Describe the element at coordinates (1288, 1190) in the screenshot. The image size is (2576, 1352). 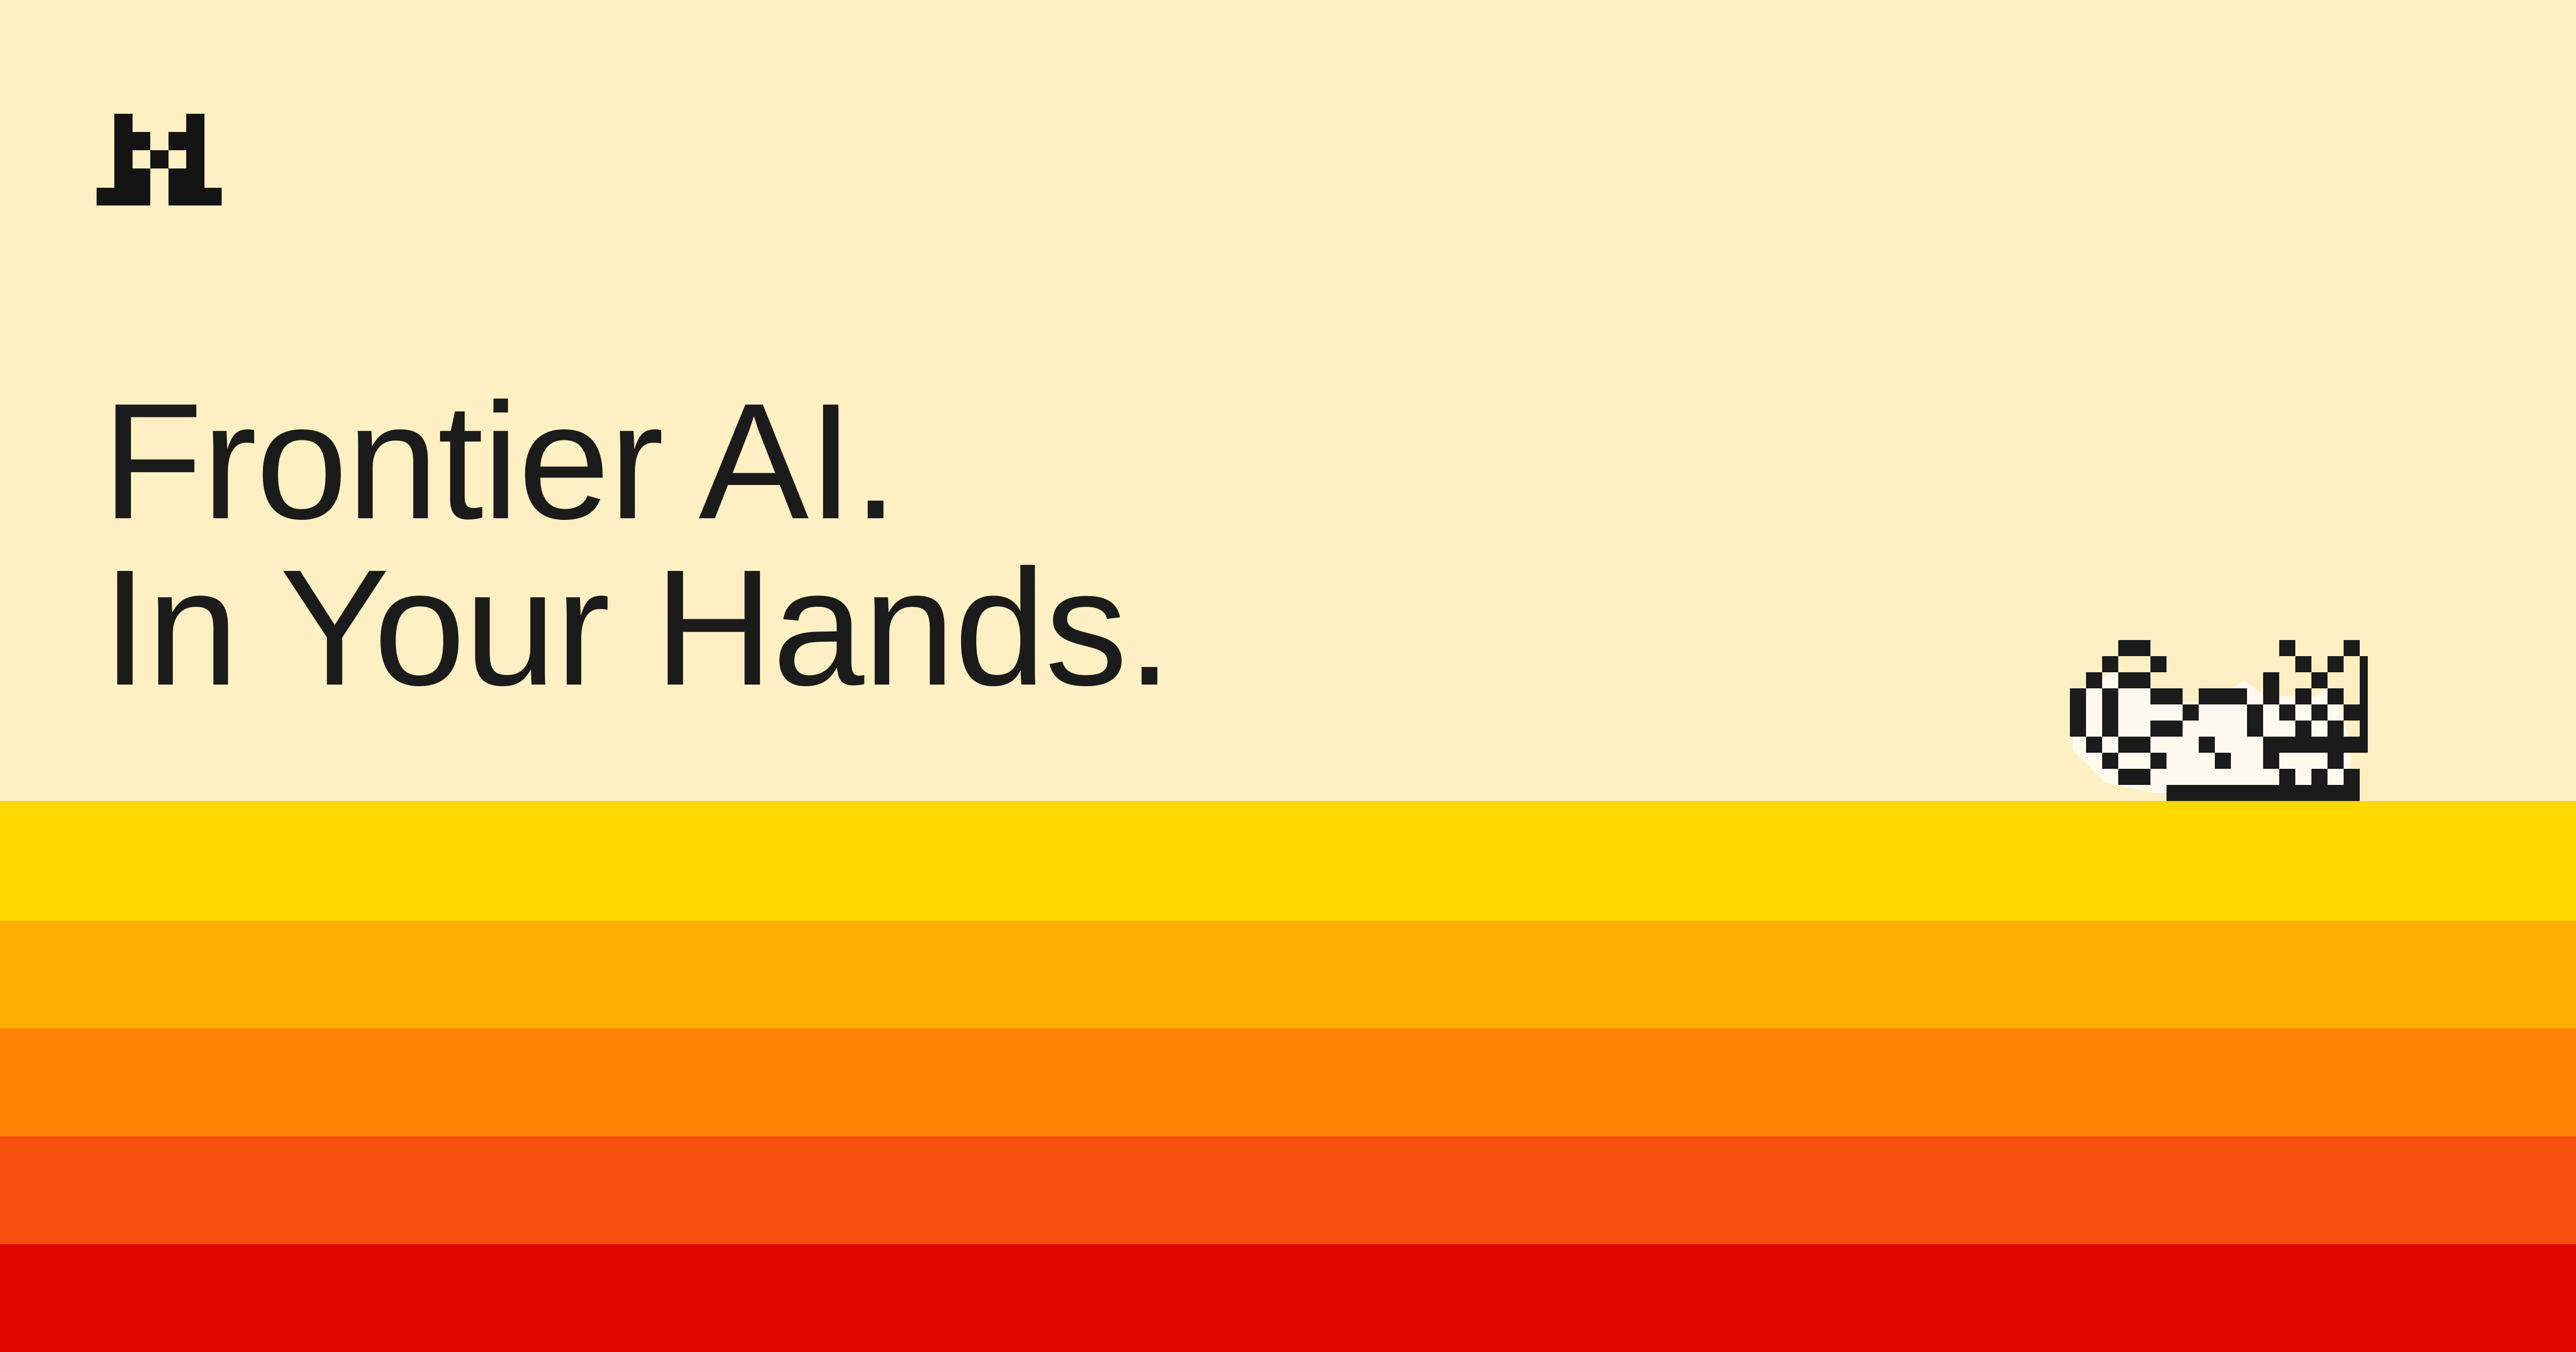
I see `stripe-dark-orange` at that location.